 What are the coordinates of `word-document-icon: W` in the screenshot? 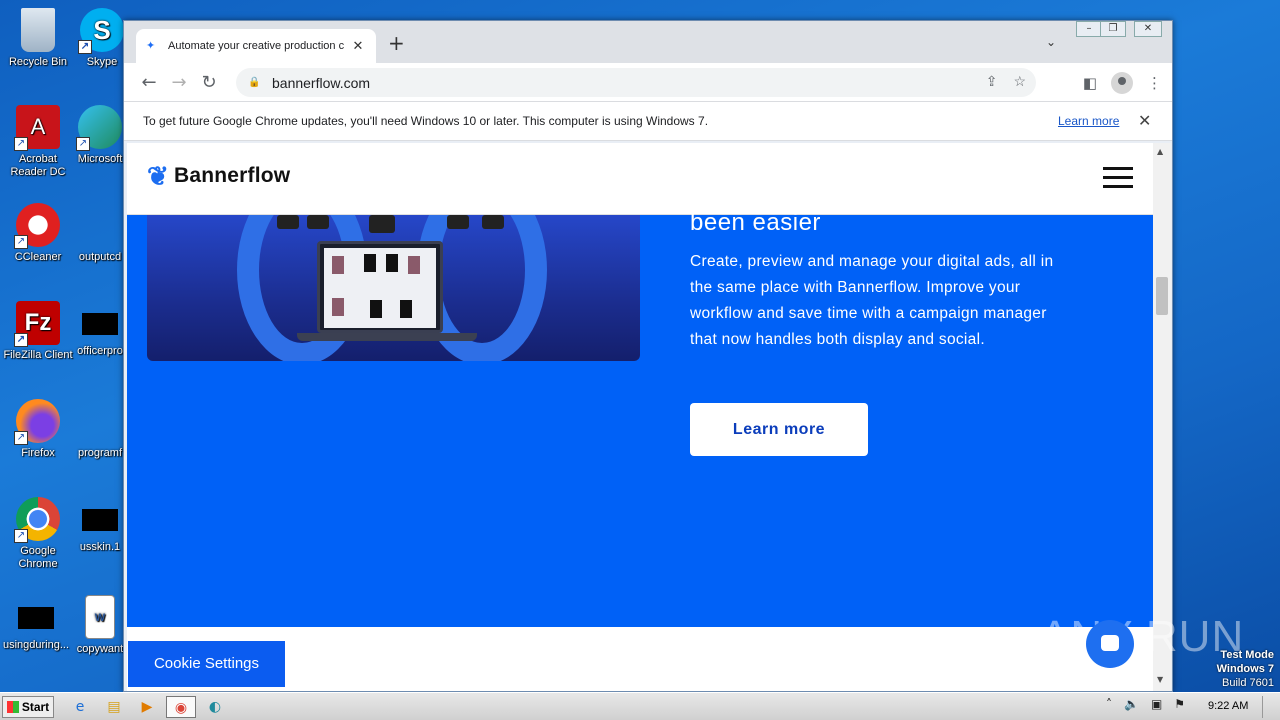 It's located at (100, 617).